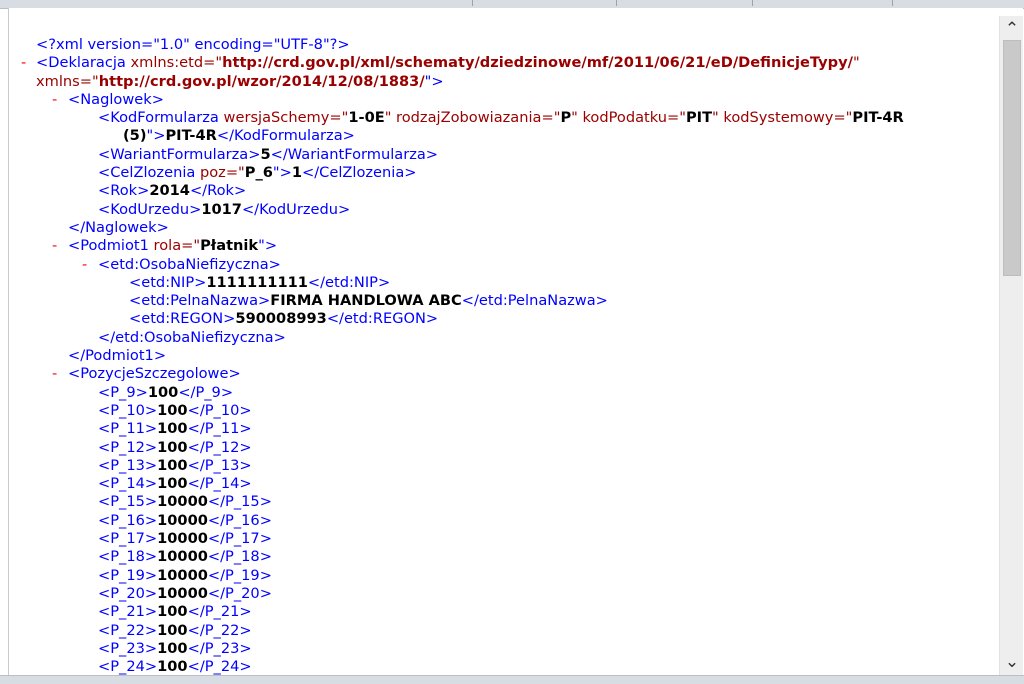 This screenshot has height=684, width=1024. I want to click on xml-line-pozycje-open: - <PozycjeSzczegolowe>, so click(146, 374).